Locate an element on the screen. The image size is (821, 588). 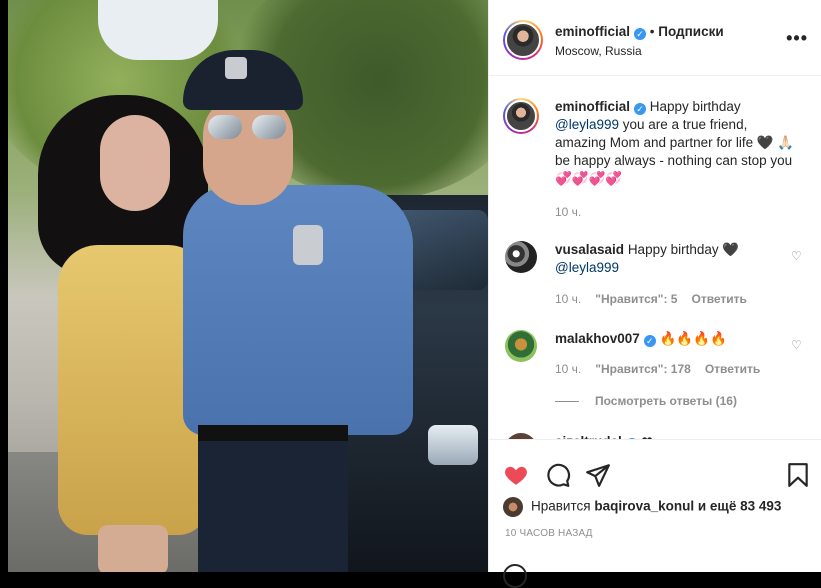
likes-count: и ещё 83 493 is located at coordinates (738, 506).